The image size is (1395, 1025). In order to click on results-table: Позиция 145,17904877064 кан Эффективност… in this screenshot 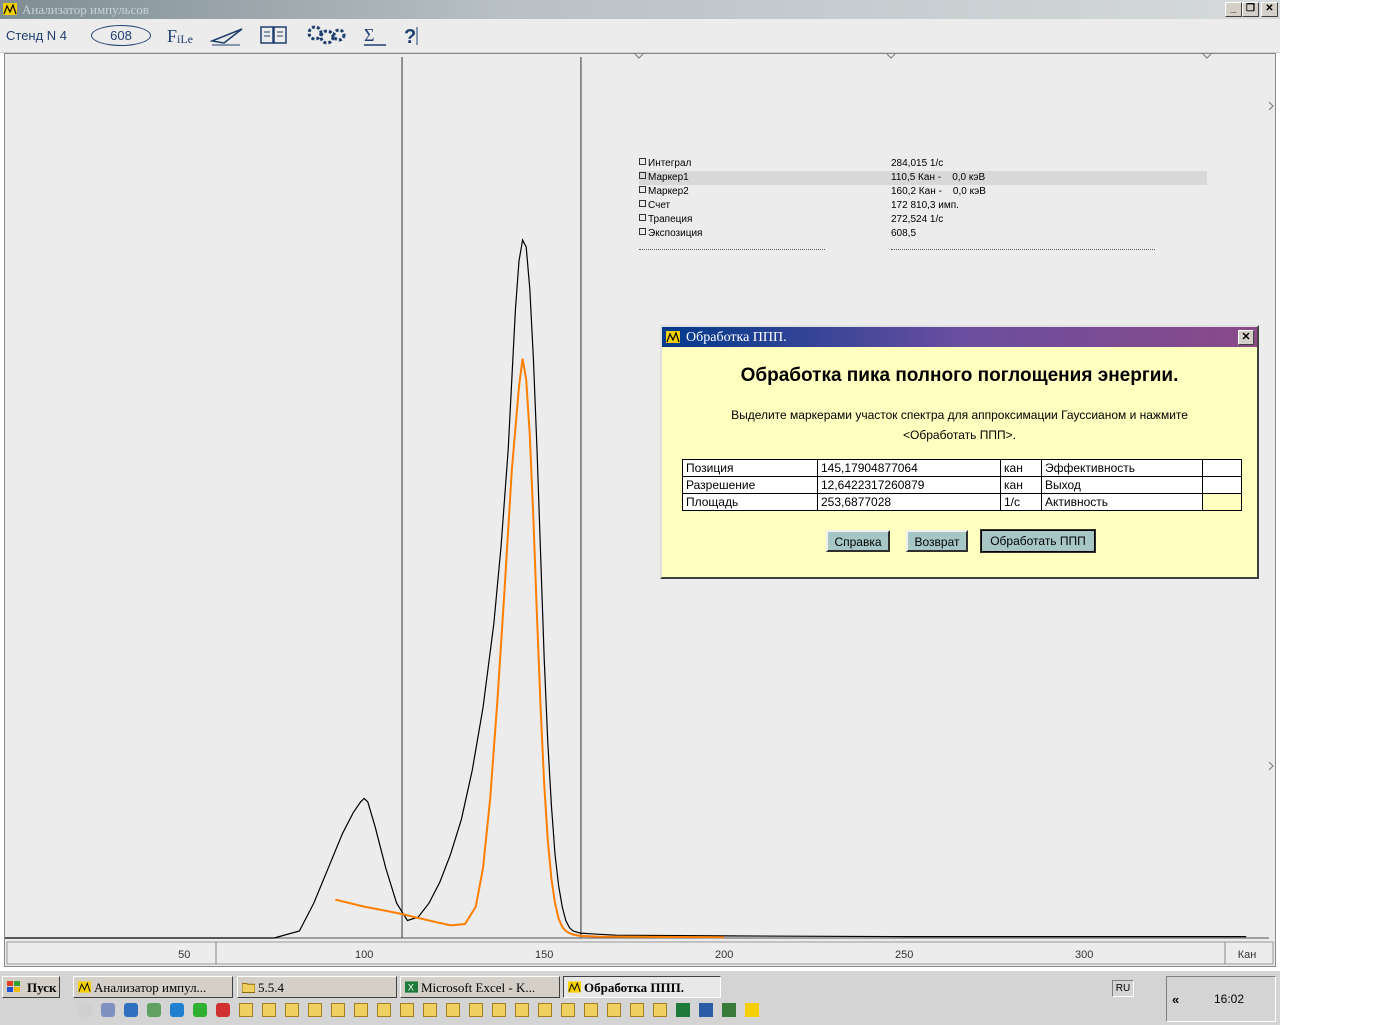, I will do `click(962, 485)`.